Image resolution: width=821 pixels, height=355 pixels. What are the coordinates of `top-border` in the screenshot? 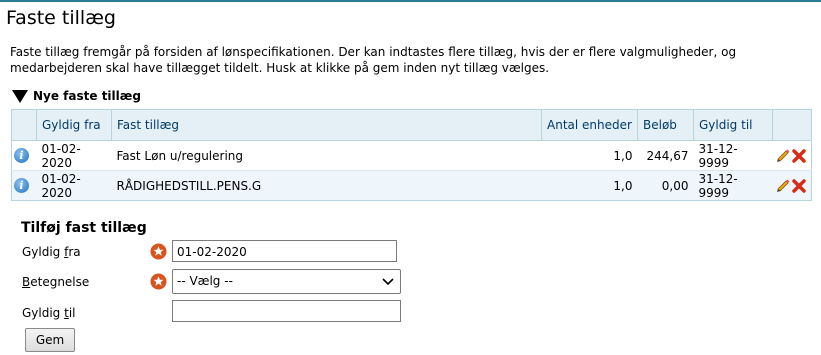 It's located at (410, 1).